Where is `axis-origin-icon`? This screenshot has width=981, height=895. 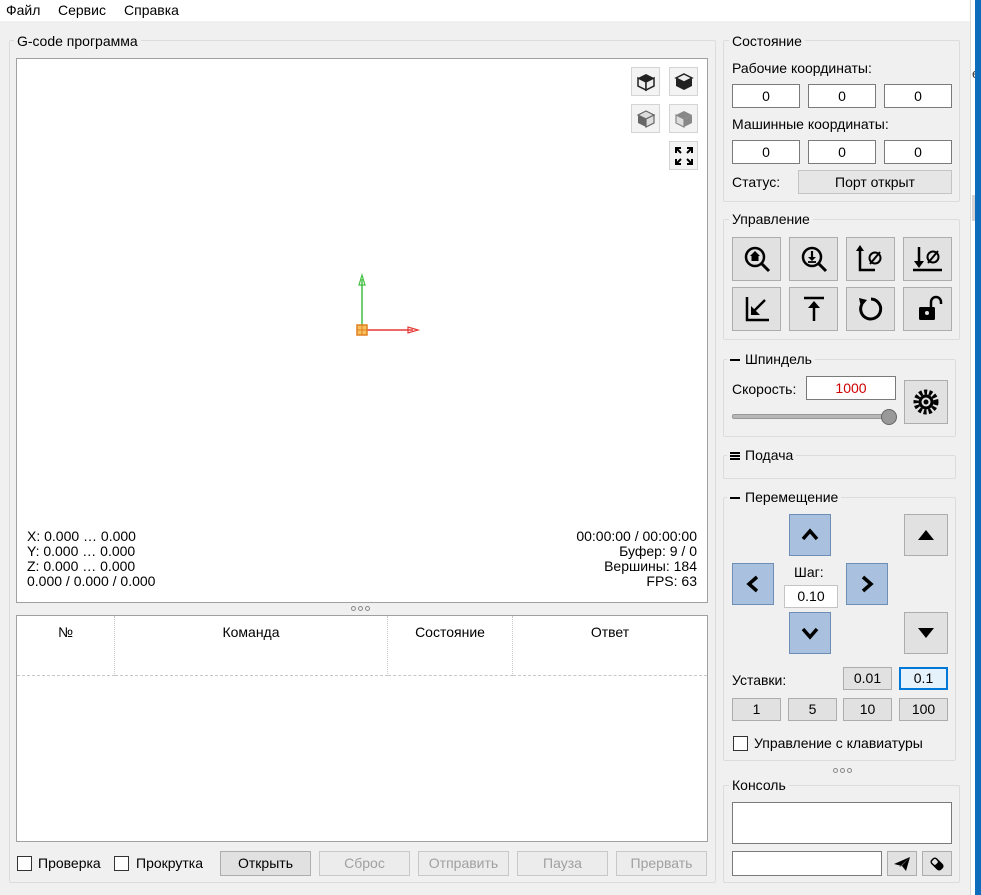 axis-origin-icon is located at coordinates (388, 304).